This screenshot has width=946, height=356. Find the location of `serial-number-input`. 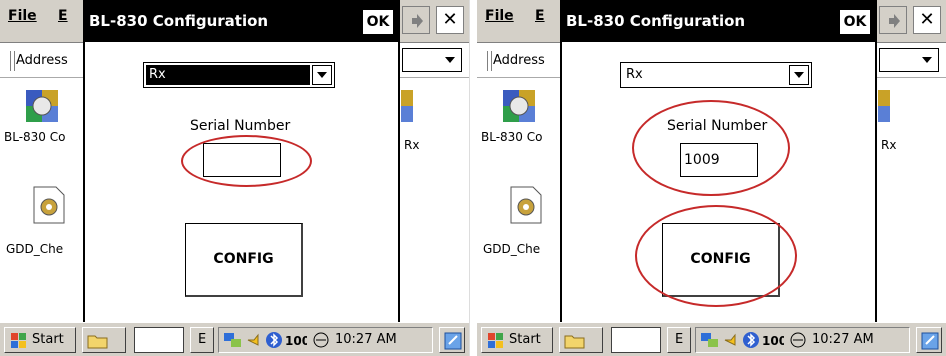

serial-number-input is located at coordinates (242, 160).